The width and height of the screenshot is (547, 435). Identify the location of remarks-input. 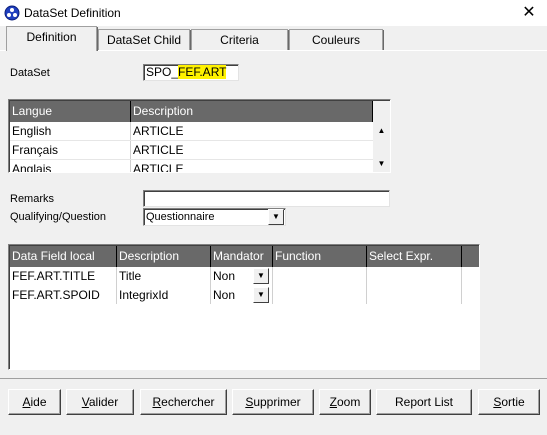
(266, 198).